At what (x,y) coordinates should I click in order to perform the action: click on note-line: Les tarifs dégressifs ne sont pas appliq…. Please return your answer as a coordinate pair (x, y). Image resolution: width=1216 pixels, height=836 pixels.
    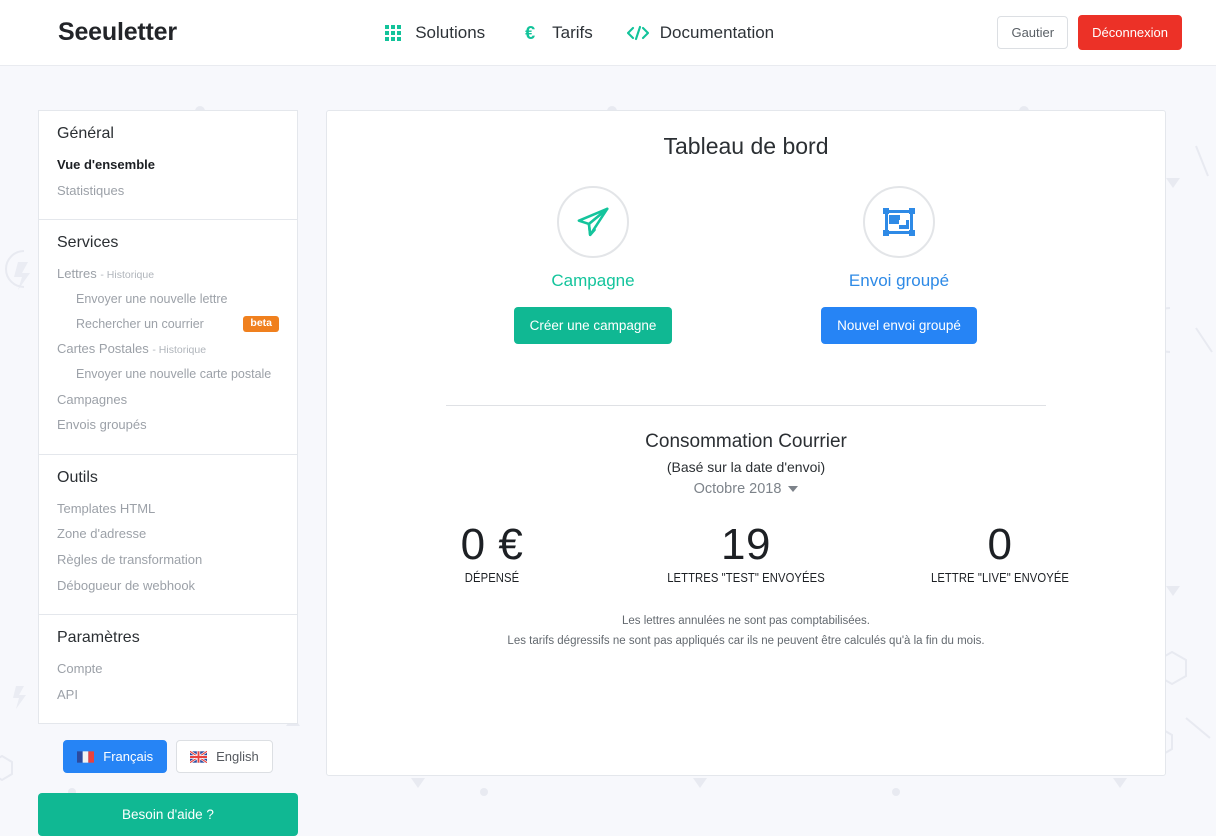
    Looking at the image, I should click on (746, 641).